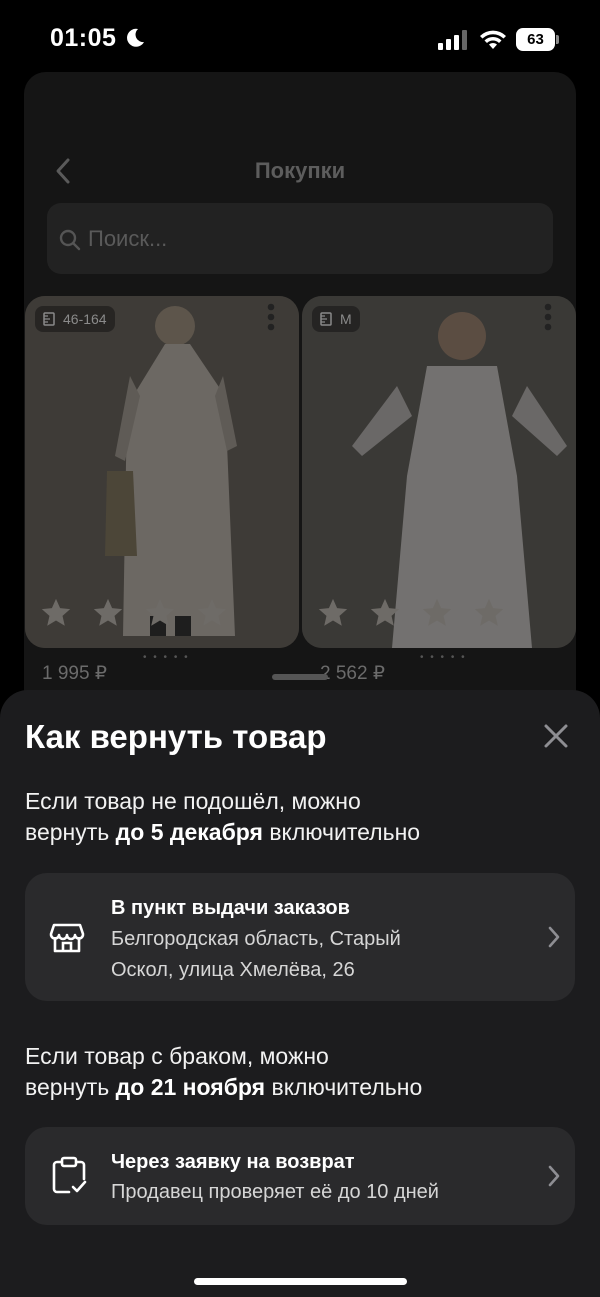 This screenshot has height=1297, width=600. I want to click on status-time: 01:05, so click(83, 38).